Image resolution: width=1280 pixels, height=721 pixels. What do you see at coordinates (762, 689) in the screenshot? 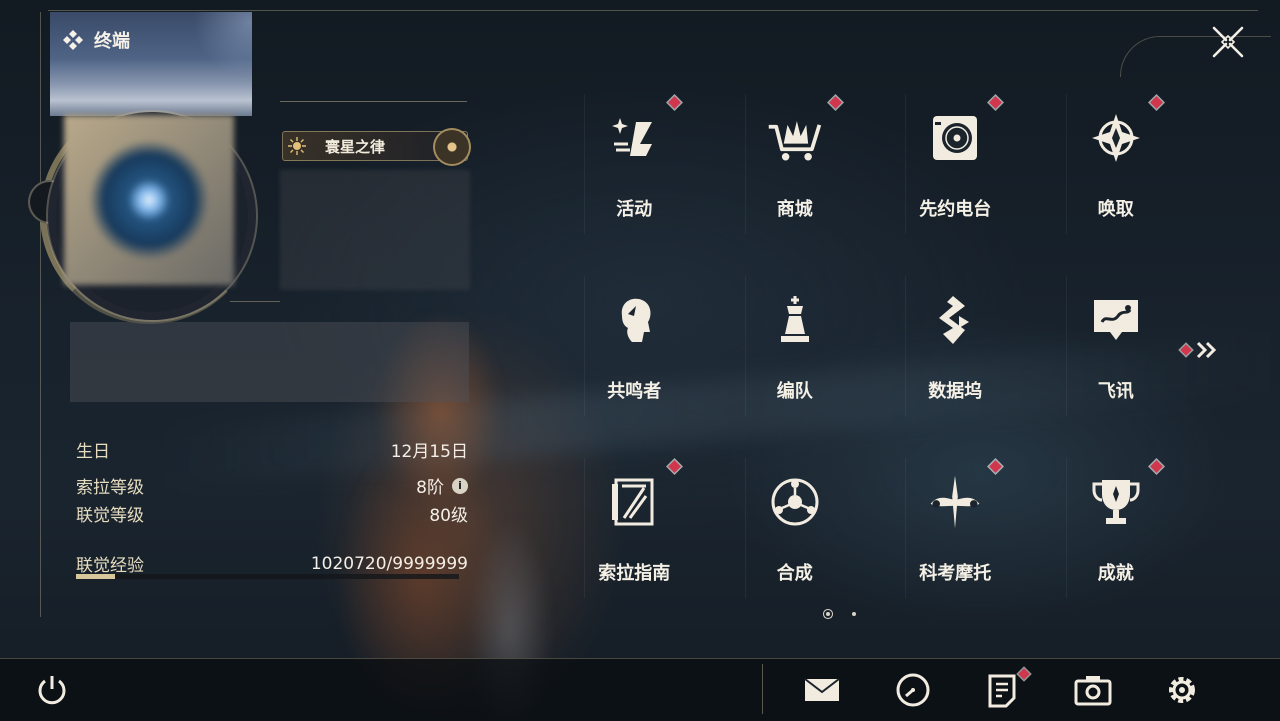
I see `bottom-divider` at bounding box center [762, 689].